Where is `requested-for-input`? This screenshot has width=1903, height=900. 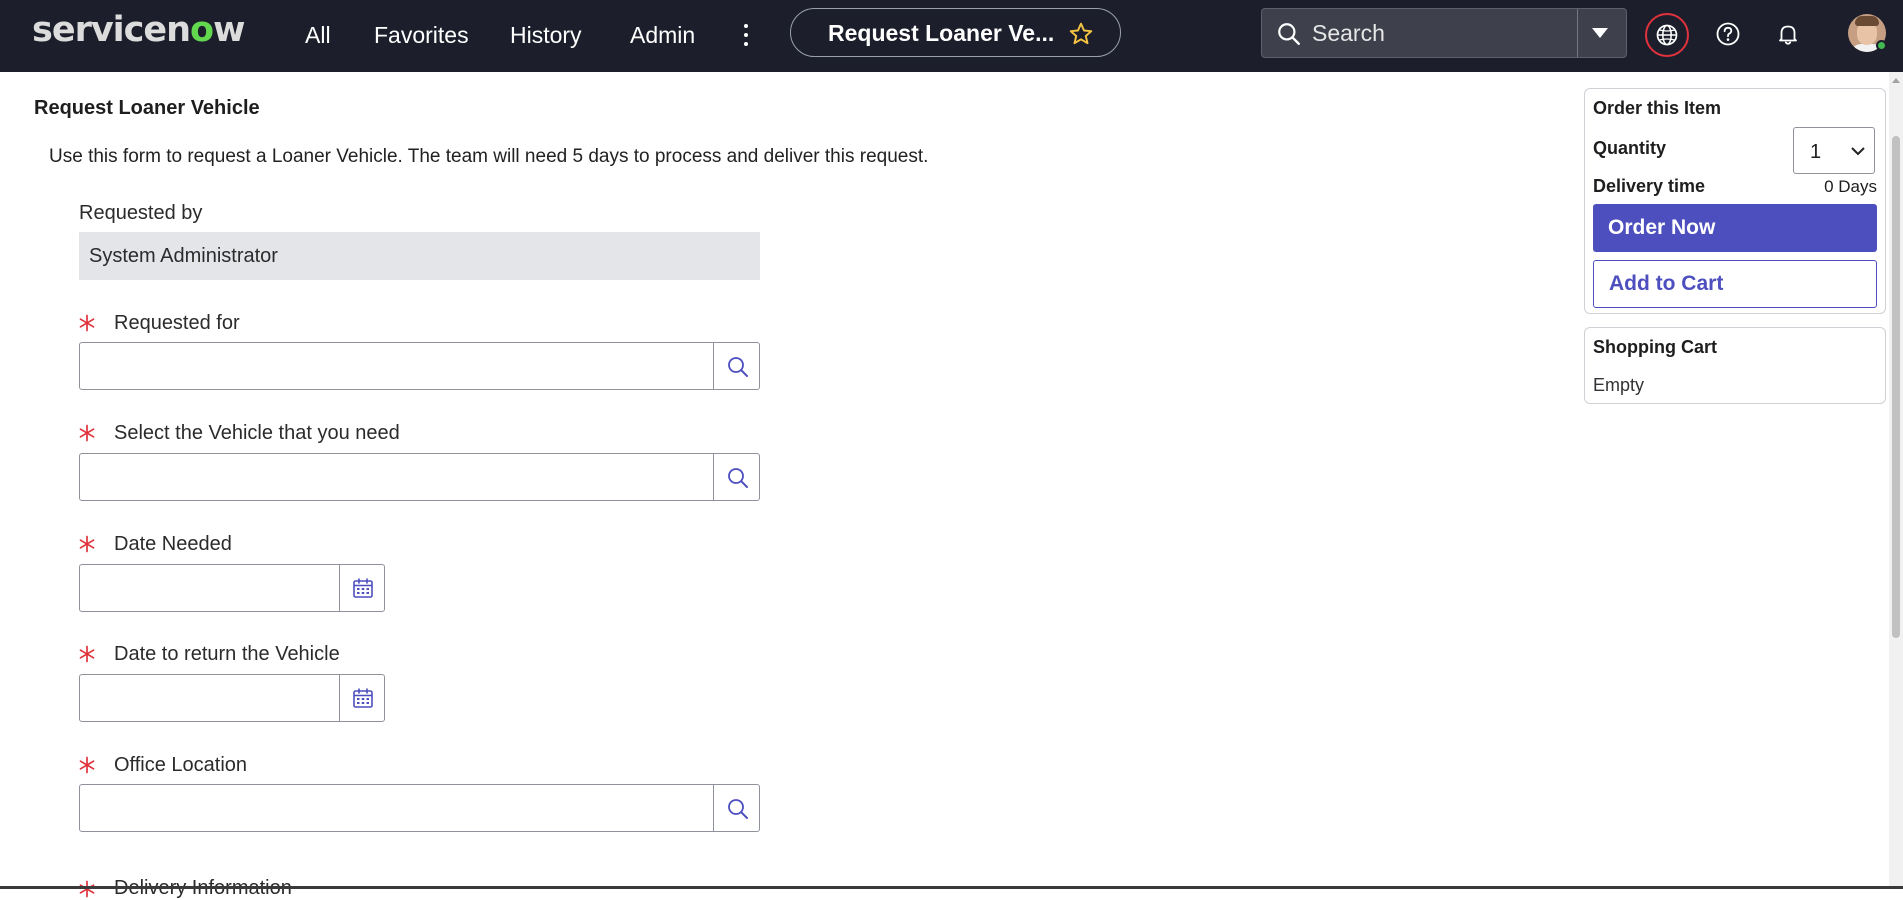 requested-for-input is located at coordinates (396, 366).